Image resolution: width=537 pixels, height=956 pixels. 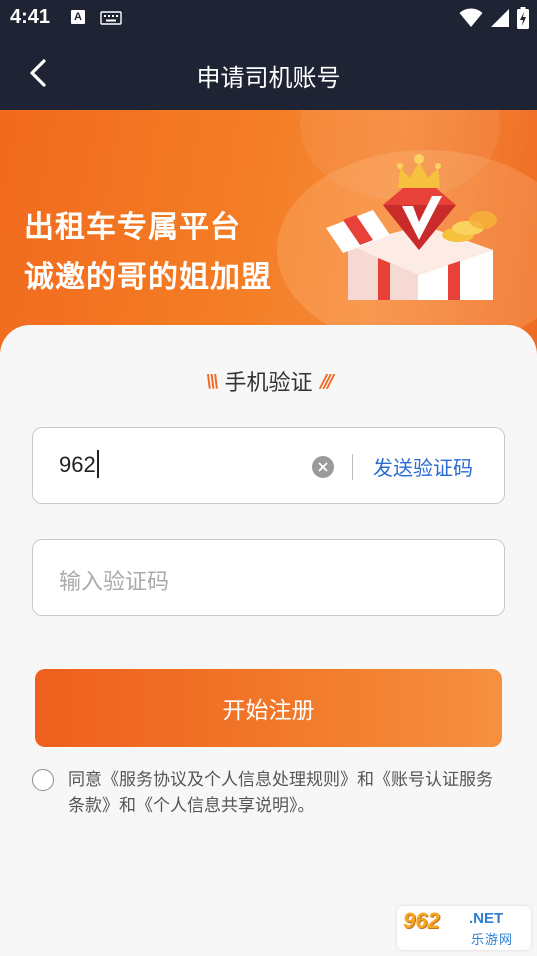 What do you see at coordinates (500, 18) in the screenshot?
I see `signal-icon` at bounding box center [500, 18].